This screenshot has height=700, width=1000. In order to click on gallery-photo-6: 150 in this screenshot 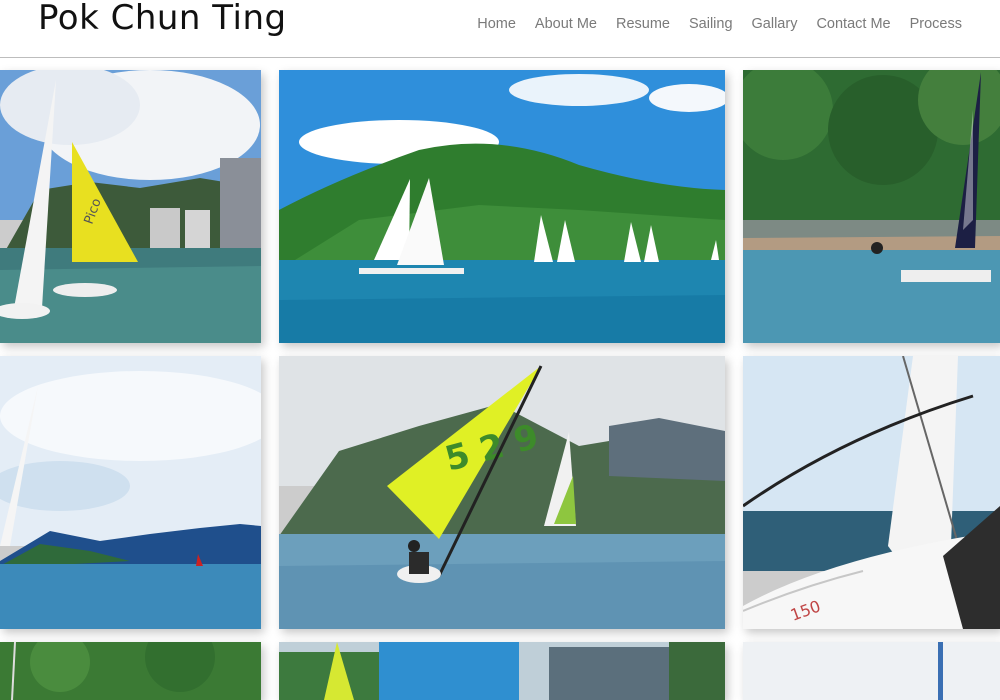, I will do `click(871, 492)`.